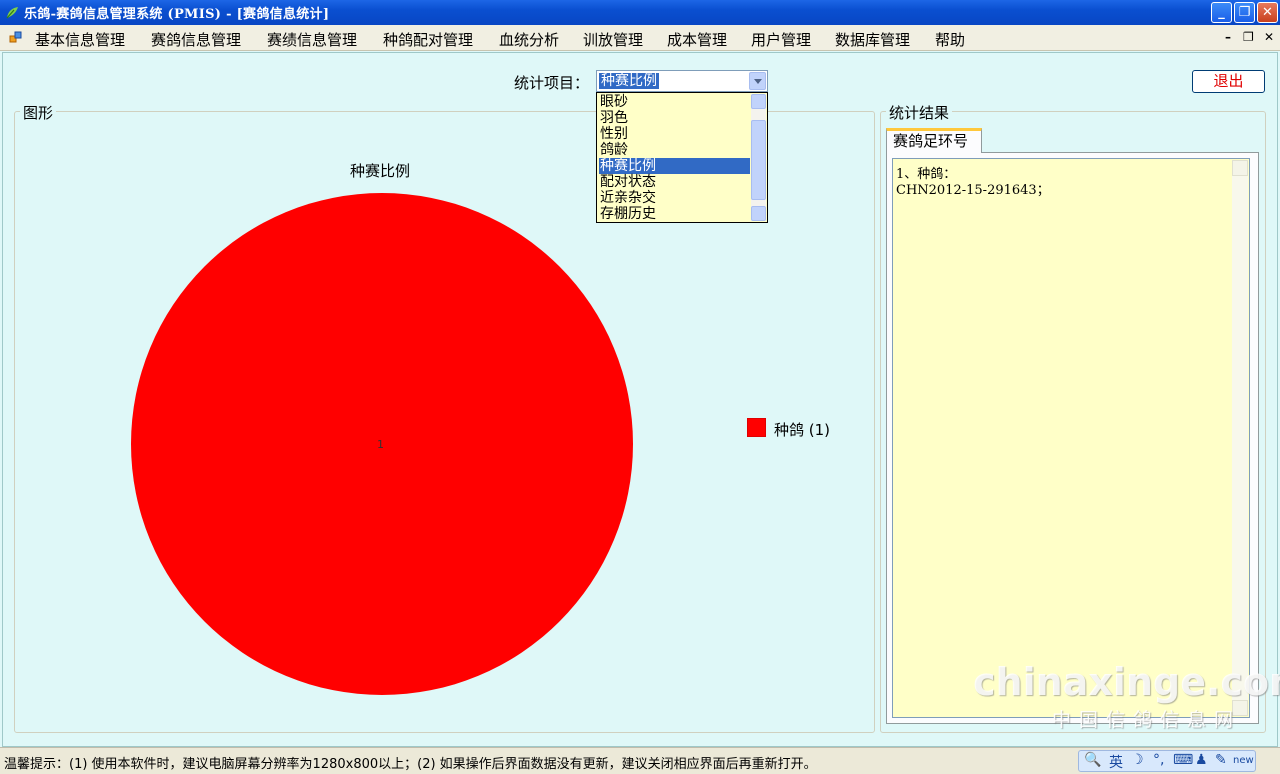  Describe the element at coordinates (674, 134) in the screenshot. I see `dropdown-option: 性别` at that location.